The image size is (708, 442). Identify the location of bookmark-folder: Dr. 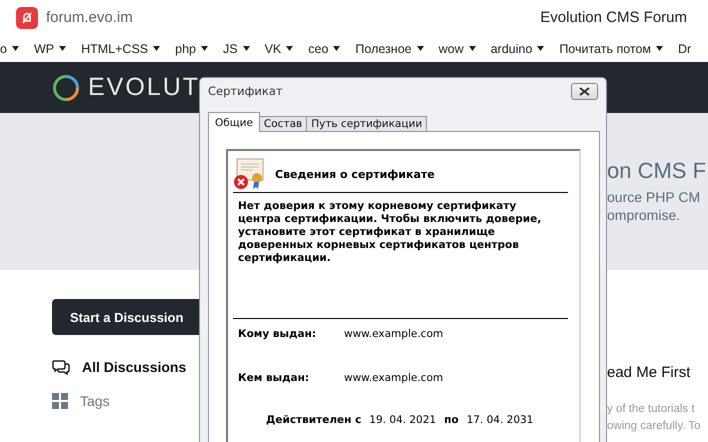
(685, 49).